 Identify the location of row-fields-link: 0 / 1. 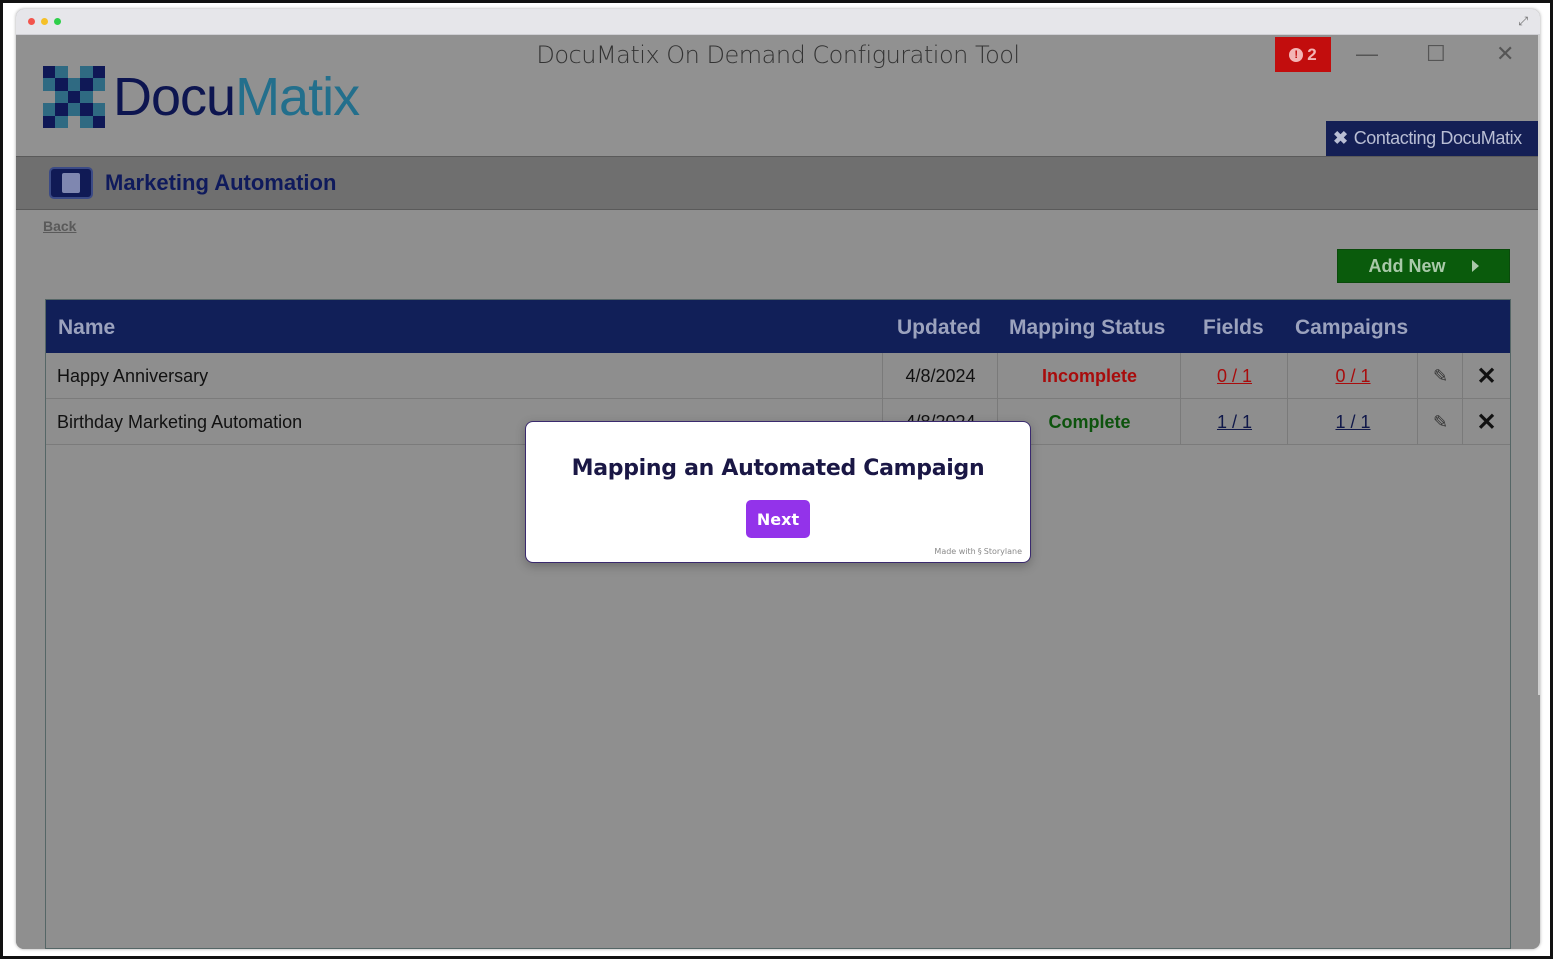
(1234, 376).